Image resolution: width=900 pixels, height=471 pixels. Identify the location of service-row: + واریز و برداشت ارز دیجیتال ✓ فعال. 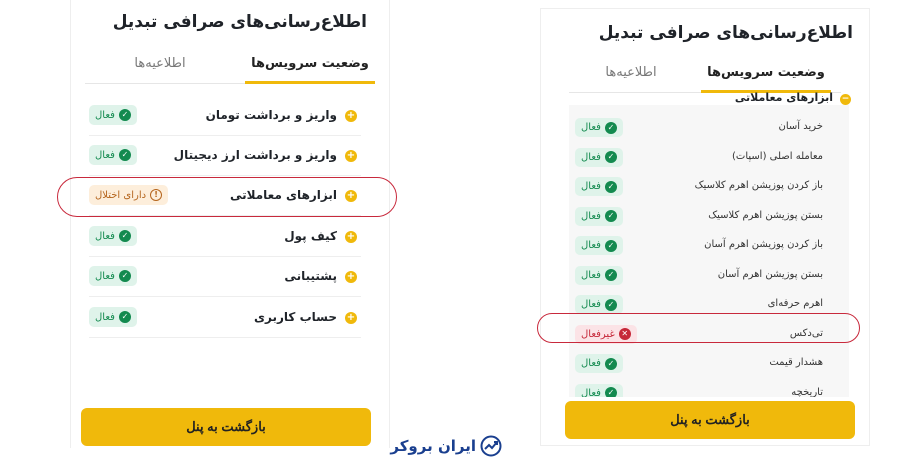
(225, 156).